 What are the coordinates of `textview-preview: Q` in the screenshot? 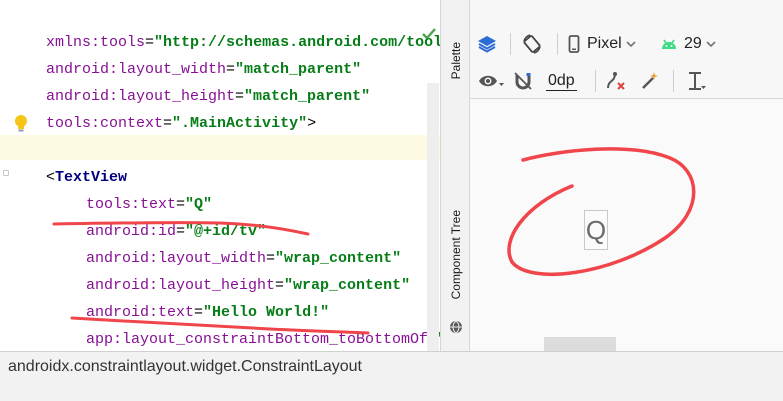 It's located at (596, 230).